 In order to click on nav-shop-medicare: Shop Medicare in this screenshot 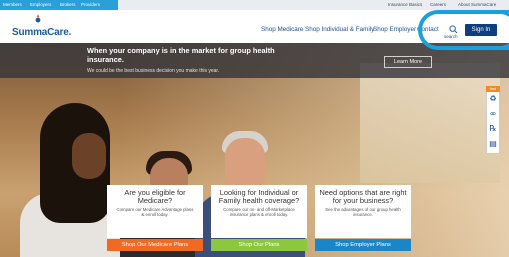, I will do `click(282, 29)`.